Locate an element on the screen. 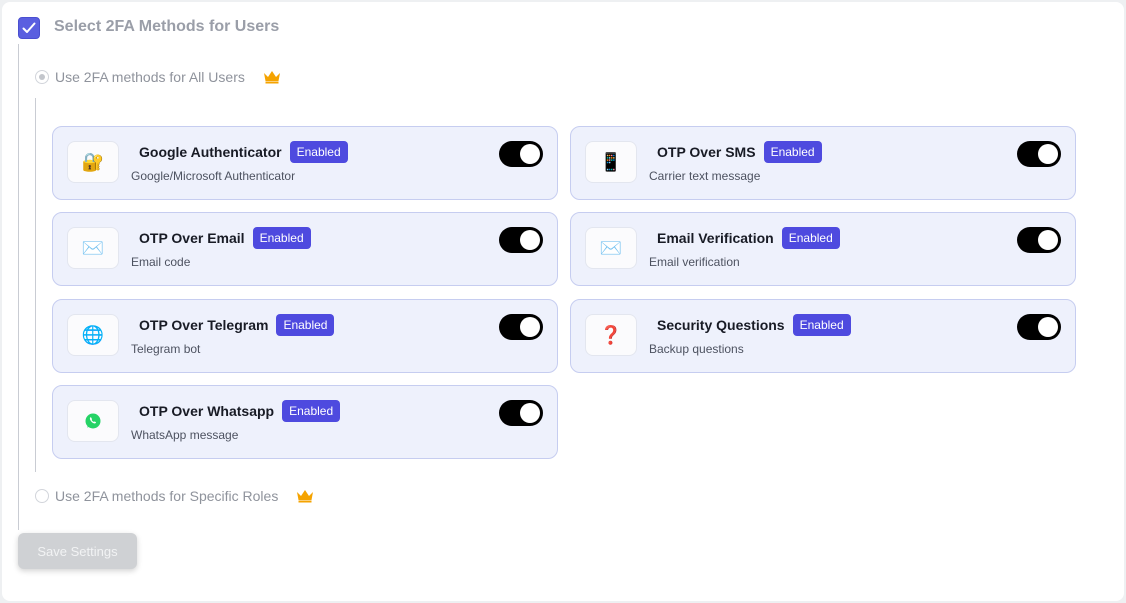  option-specific-roles-label: Use 2FA methods for Specific Roles is located at coordinates (167, 496).